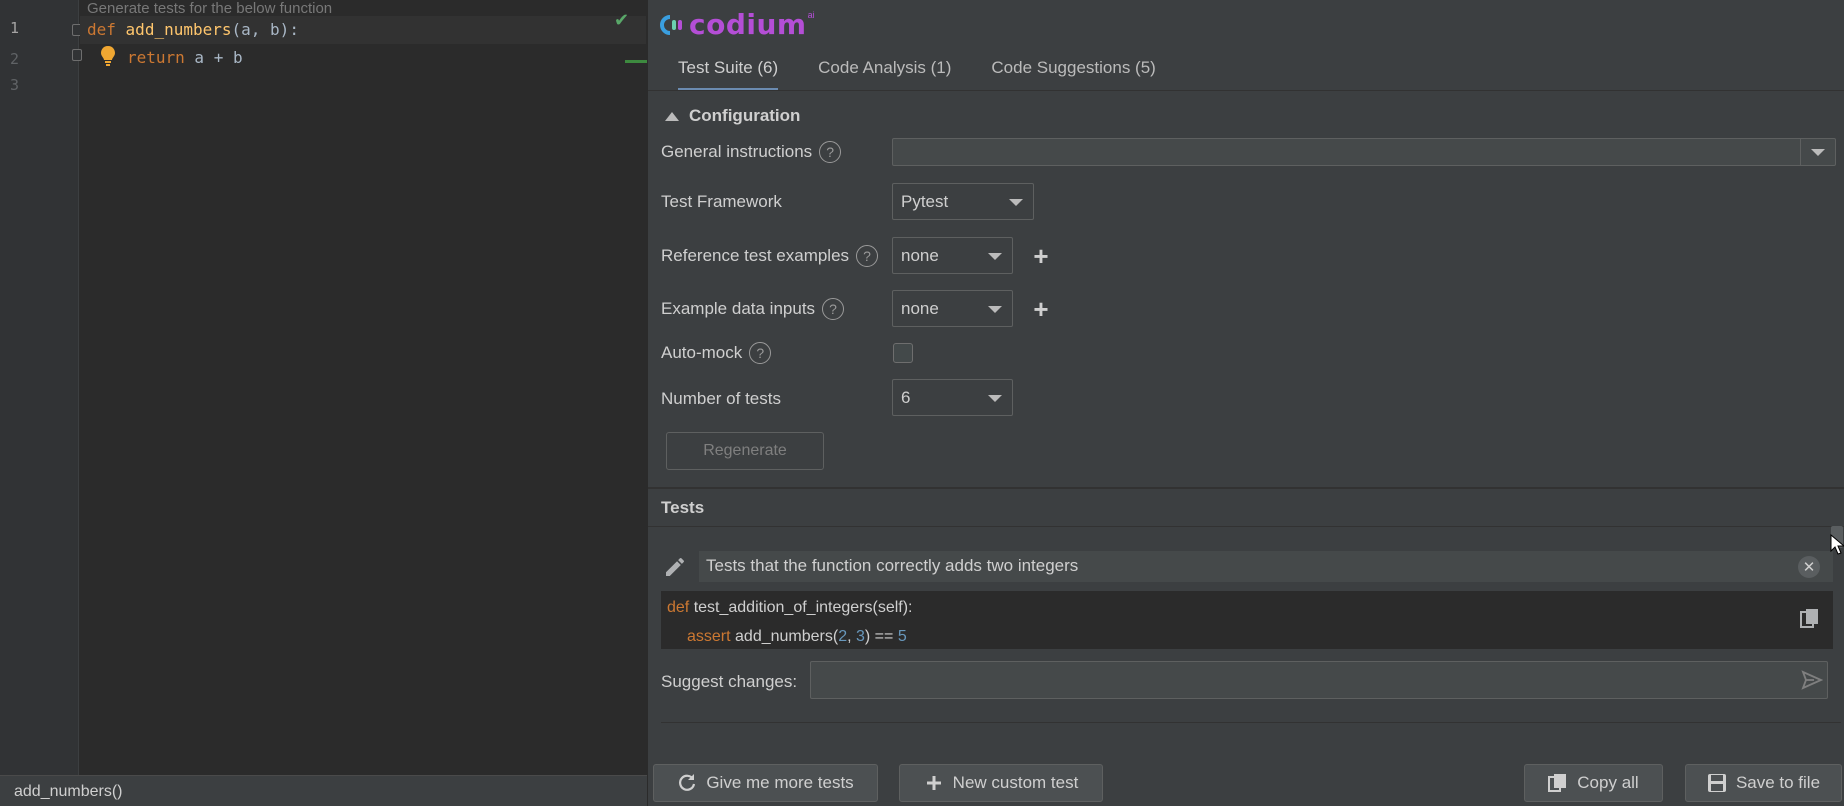 The image size is (1844, 806). I want to click on automock-label: Auto-mock ?, so click(716, 353).